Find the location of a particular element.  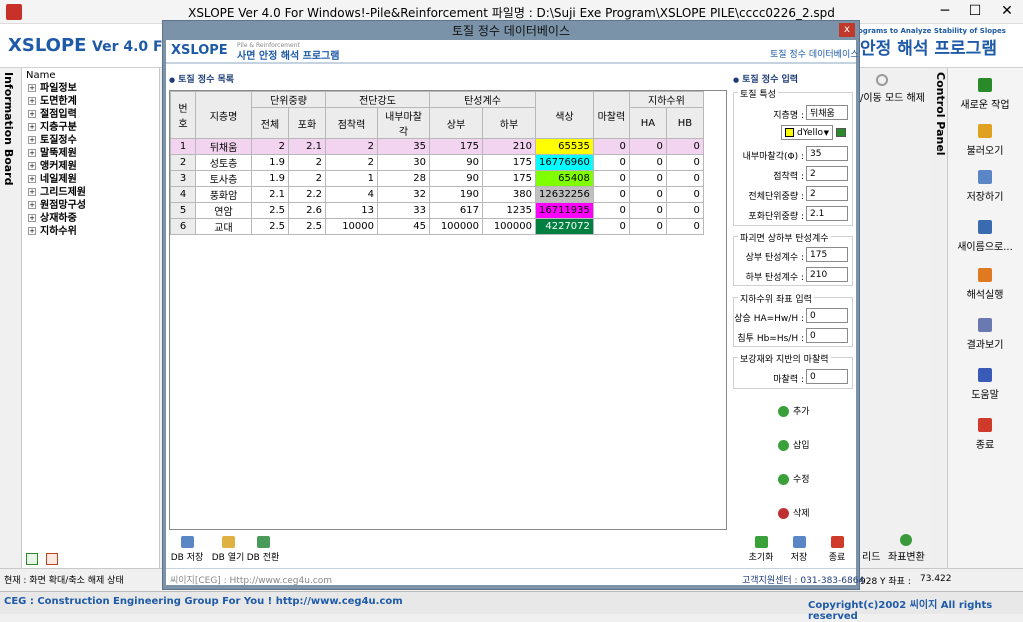

col-elastic: 탄성계수 is located at coordinates (482, 99).